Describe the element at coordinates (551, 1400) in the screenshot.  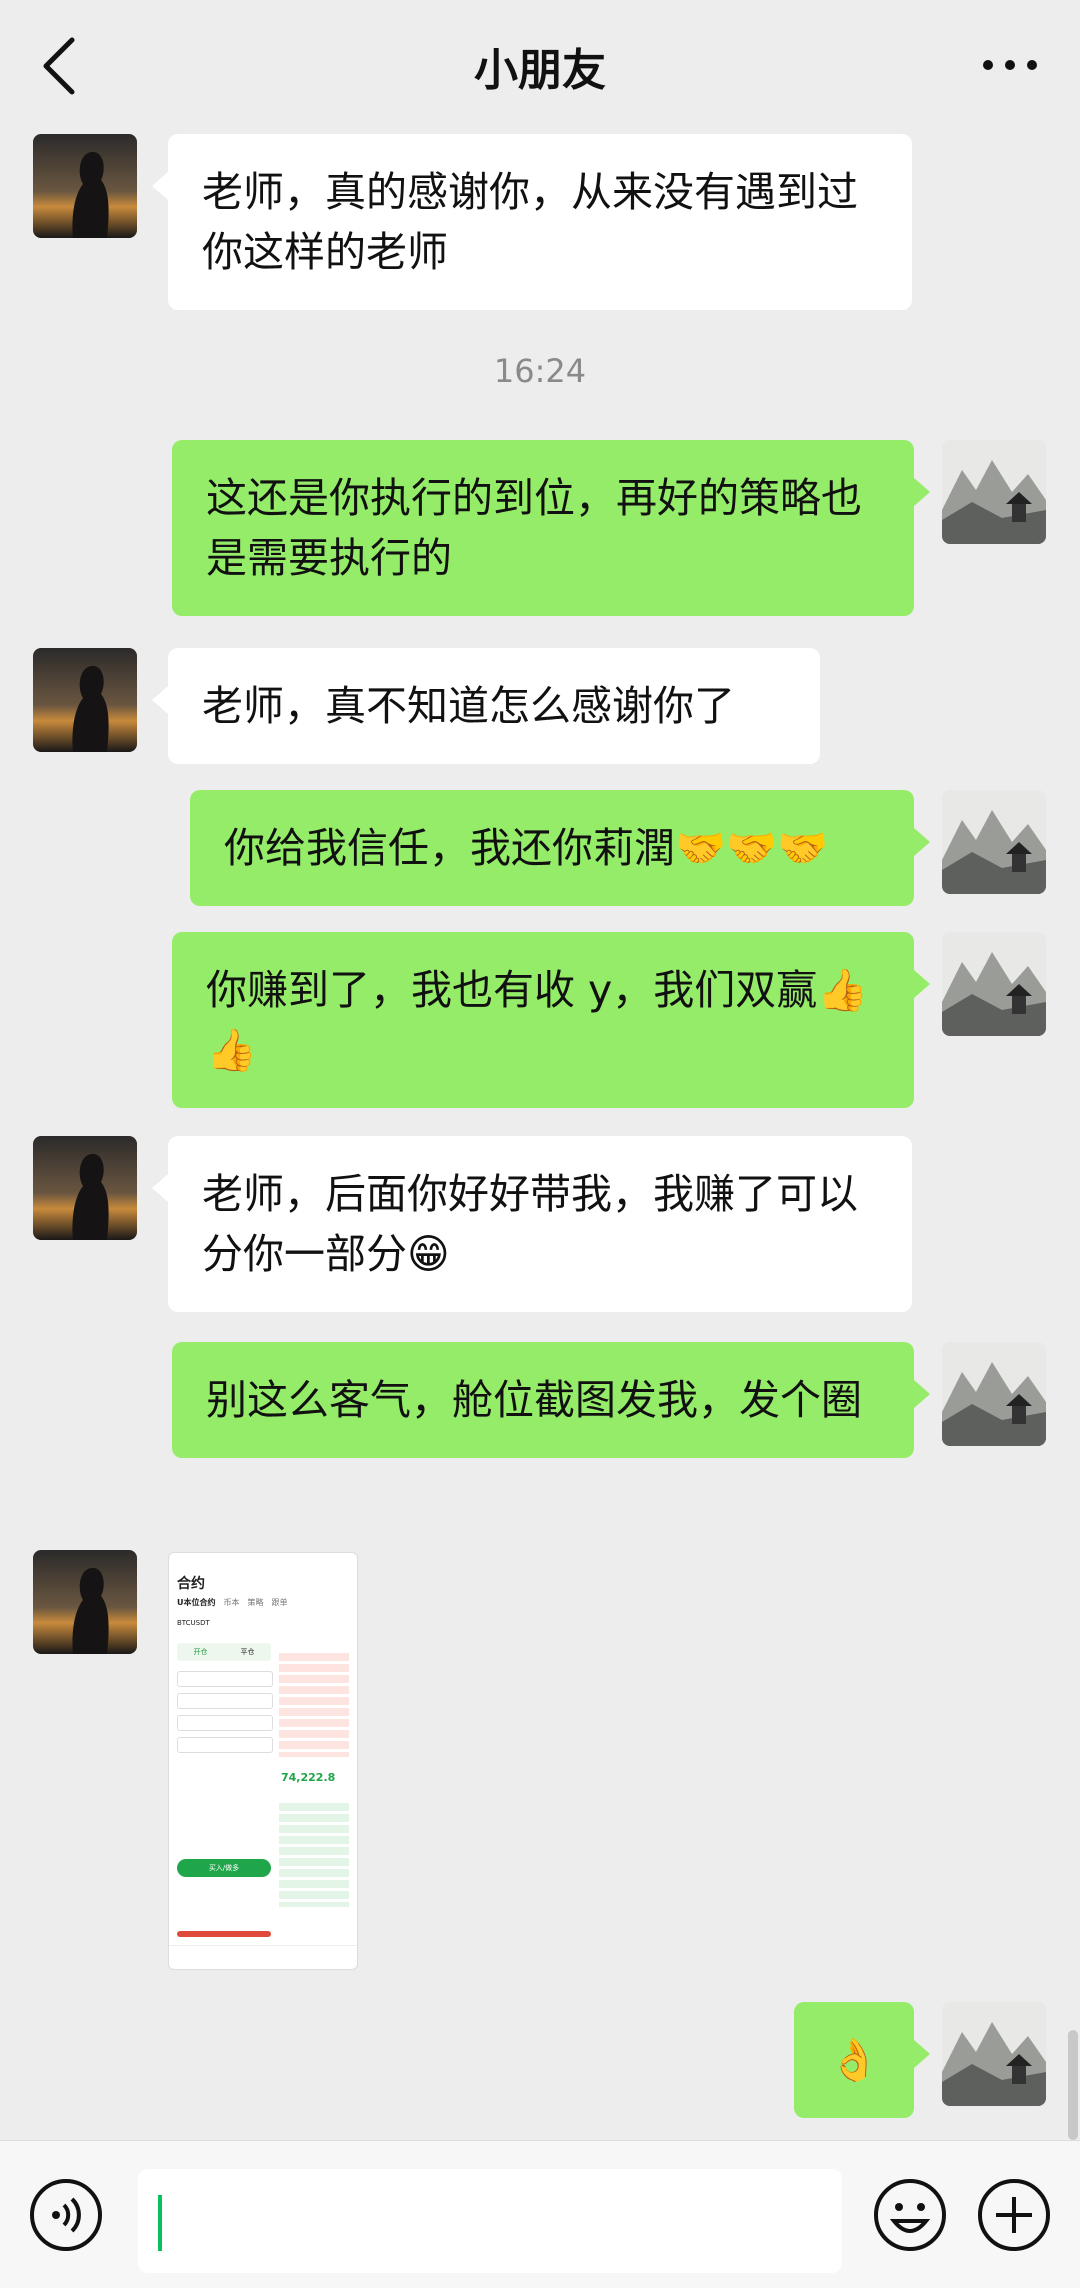
I see `message-bubble-sent: 别这么客气，舱位截图发我，发个圈` at that location.